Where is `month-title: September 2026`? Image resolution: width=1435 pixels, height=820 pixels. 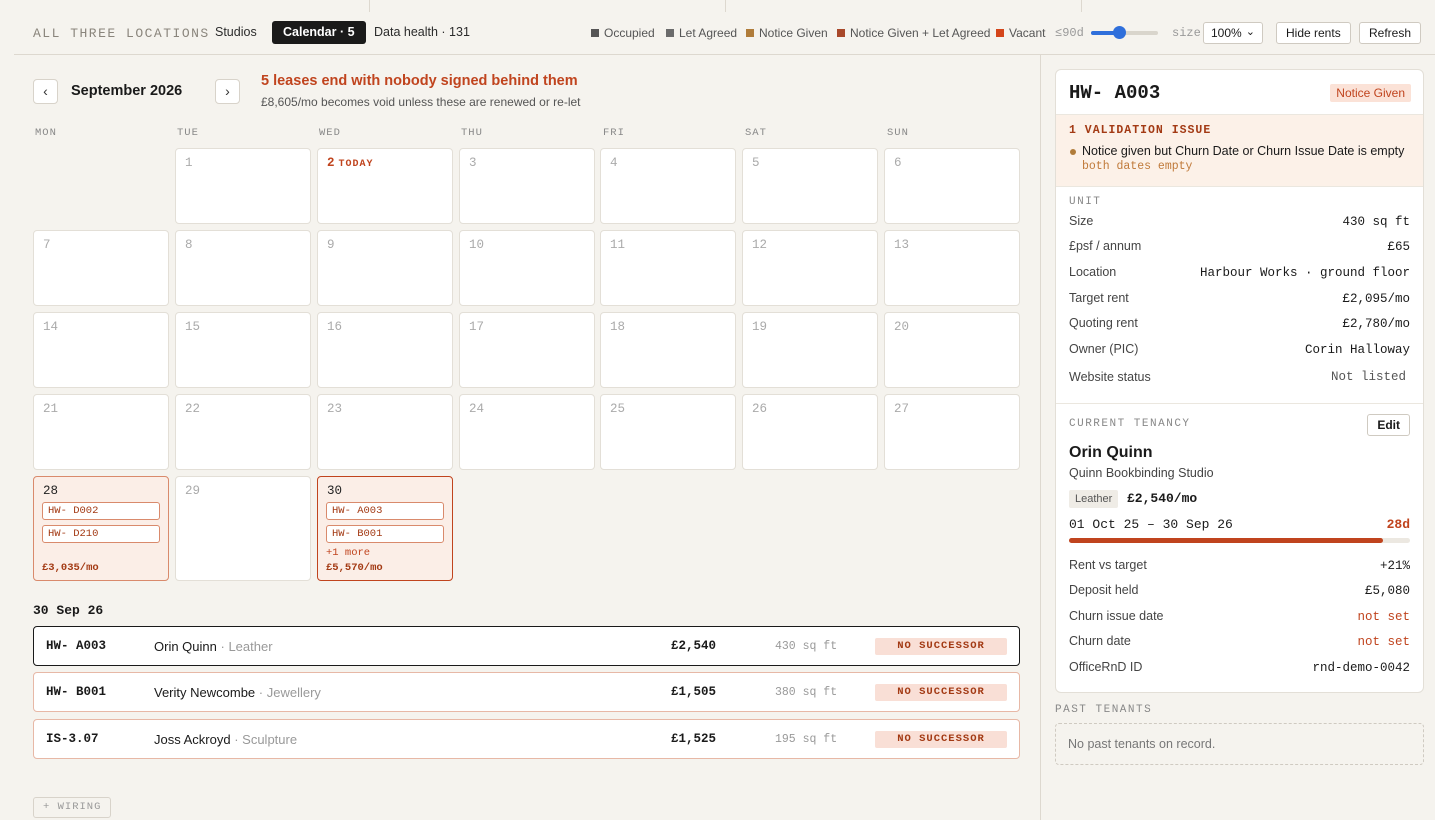
month-title: September 2026 is located at coordinates (127, 91).